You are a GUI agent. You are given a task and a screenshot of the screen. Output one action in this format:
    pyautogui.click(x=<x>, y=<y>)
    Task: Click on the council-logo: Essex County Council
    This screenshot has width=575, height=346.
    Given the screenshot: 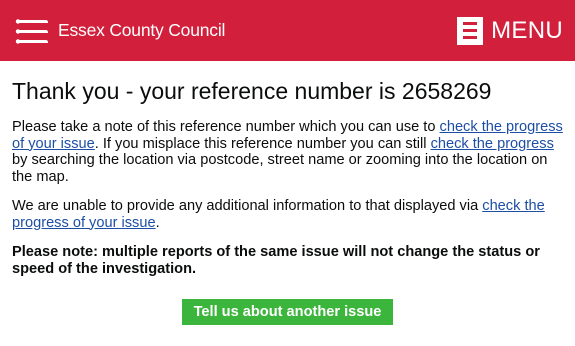 What is the action you would take?
    pyautogui.click(x=119, y=31)
    